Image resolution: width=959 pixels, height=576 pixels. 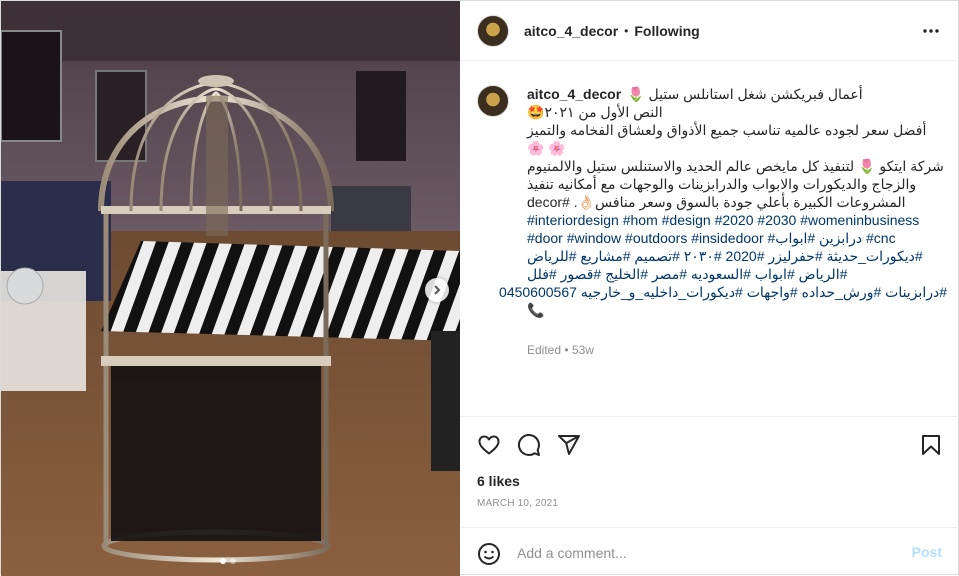 I want to click on author-username: aitco_4_decor, so click(x=571, y=31).